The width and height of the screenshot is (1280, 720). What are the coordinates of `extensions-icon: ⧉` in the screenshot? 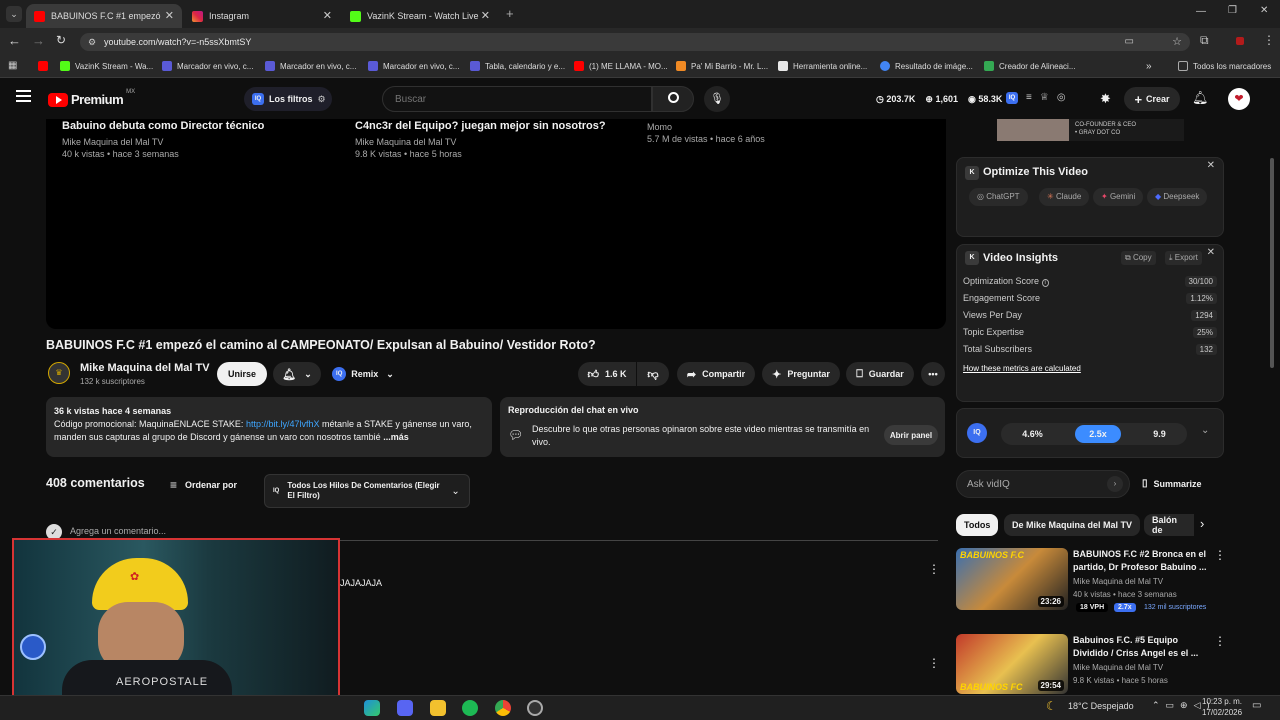 It's located at (1204, 40).